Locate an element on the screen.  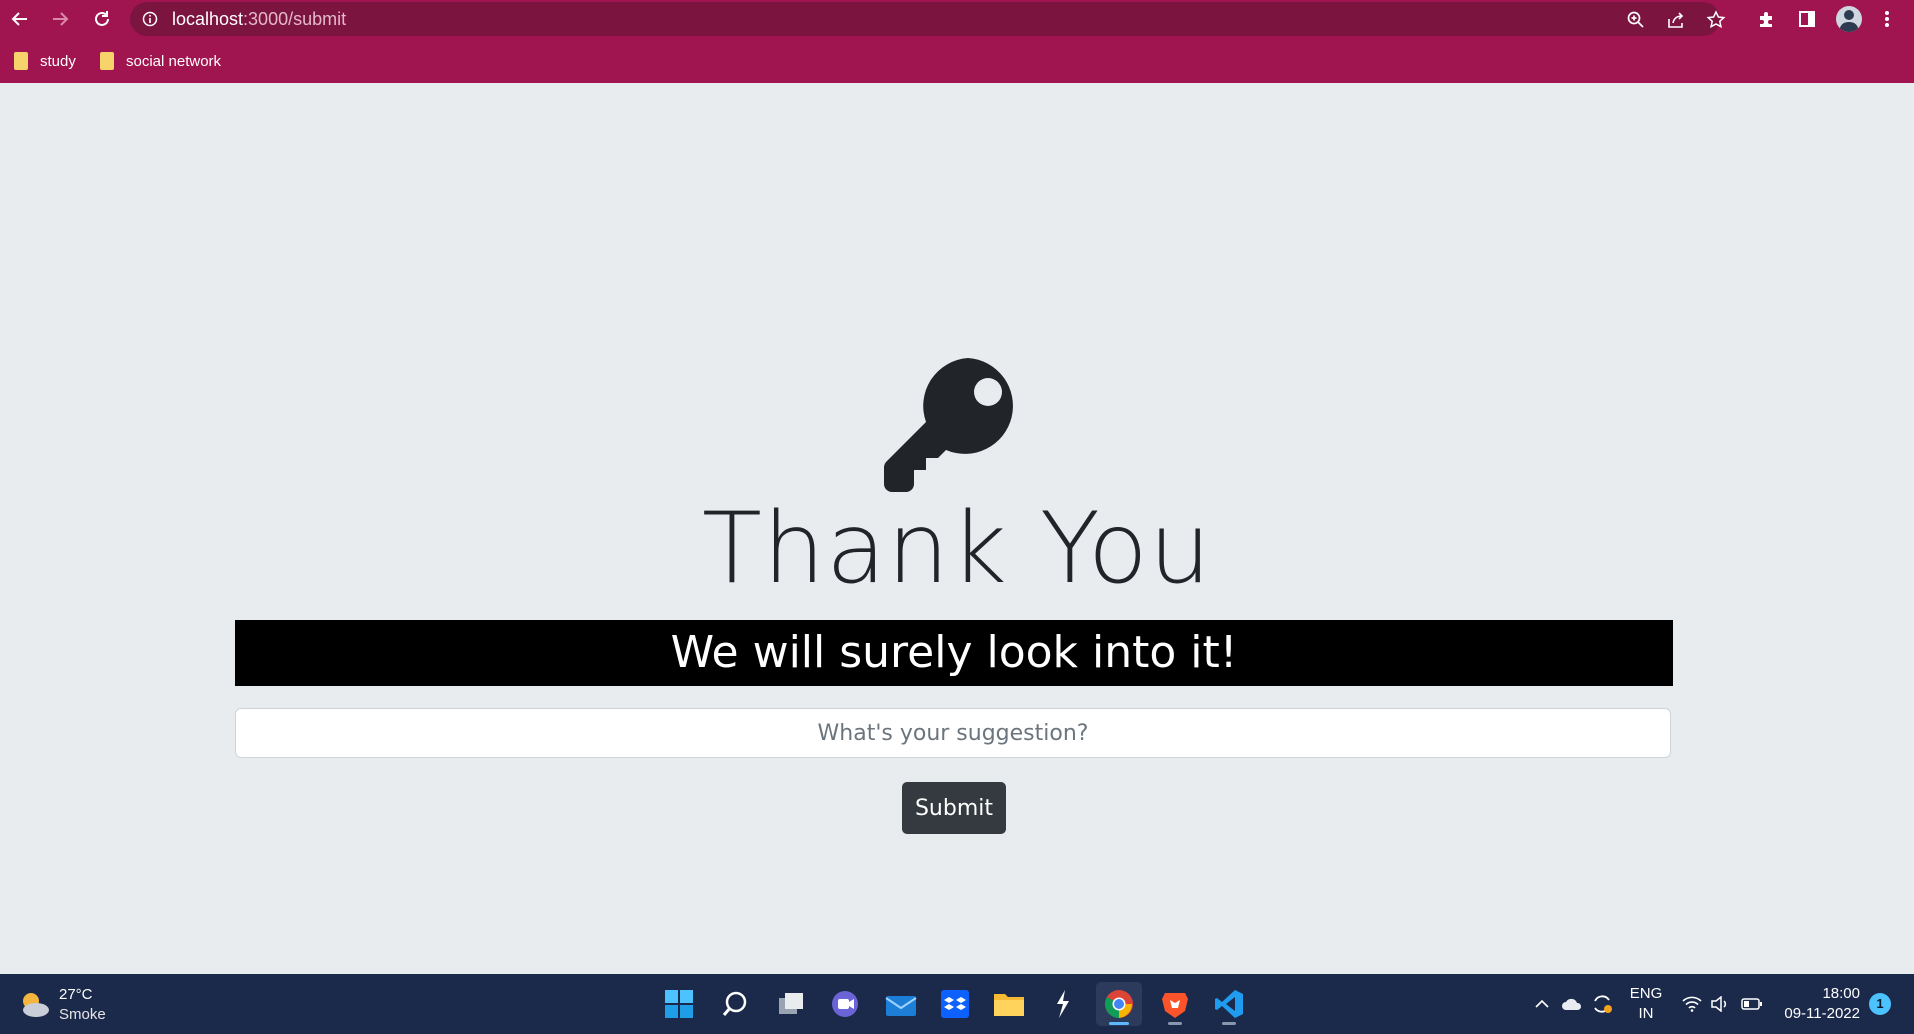
brave-icon is located at coordinates (1175, 1005).